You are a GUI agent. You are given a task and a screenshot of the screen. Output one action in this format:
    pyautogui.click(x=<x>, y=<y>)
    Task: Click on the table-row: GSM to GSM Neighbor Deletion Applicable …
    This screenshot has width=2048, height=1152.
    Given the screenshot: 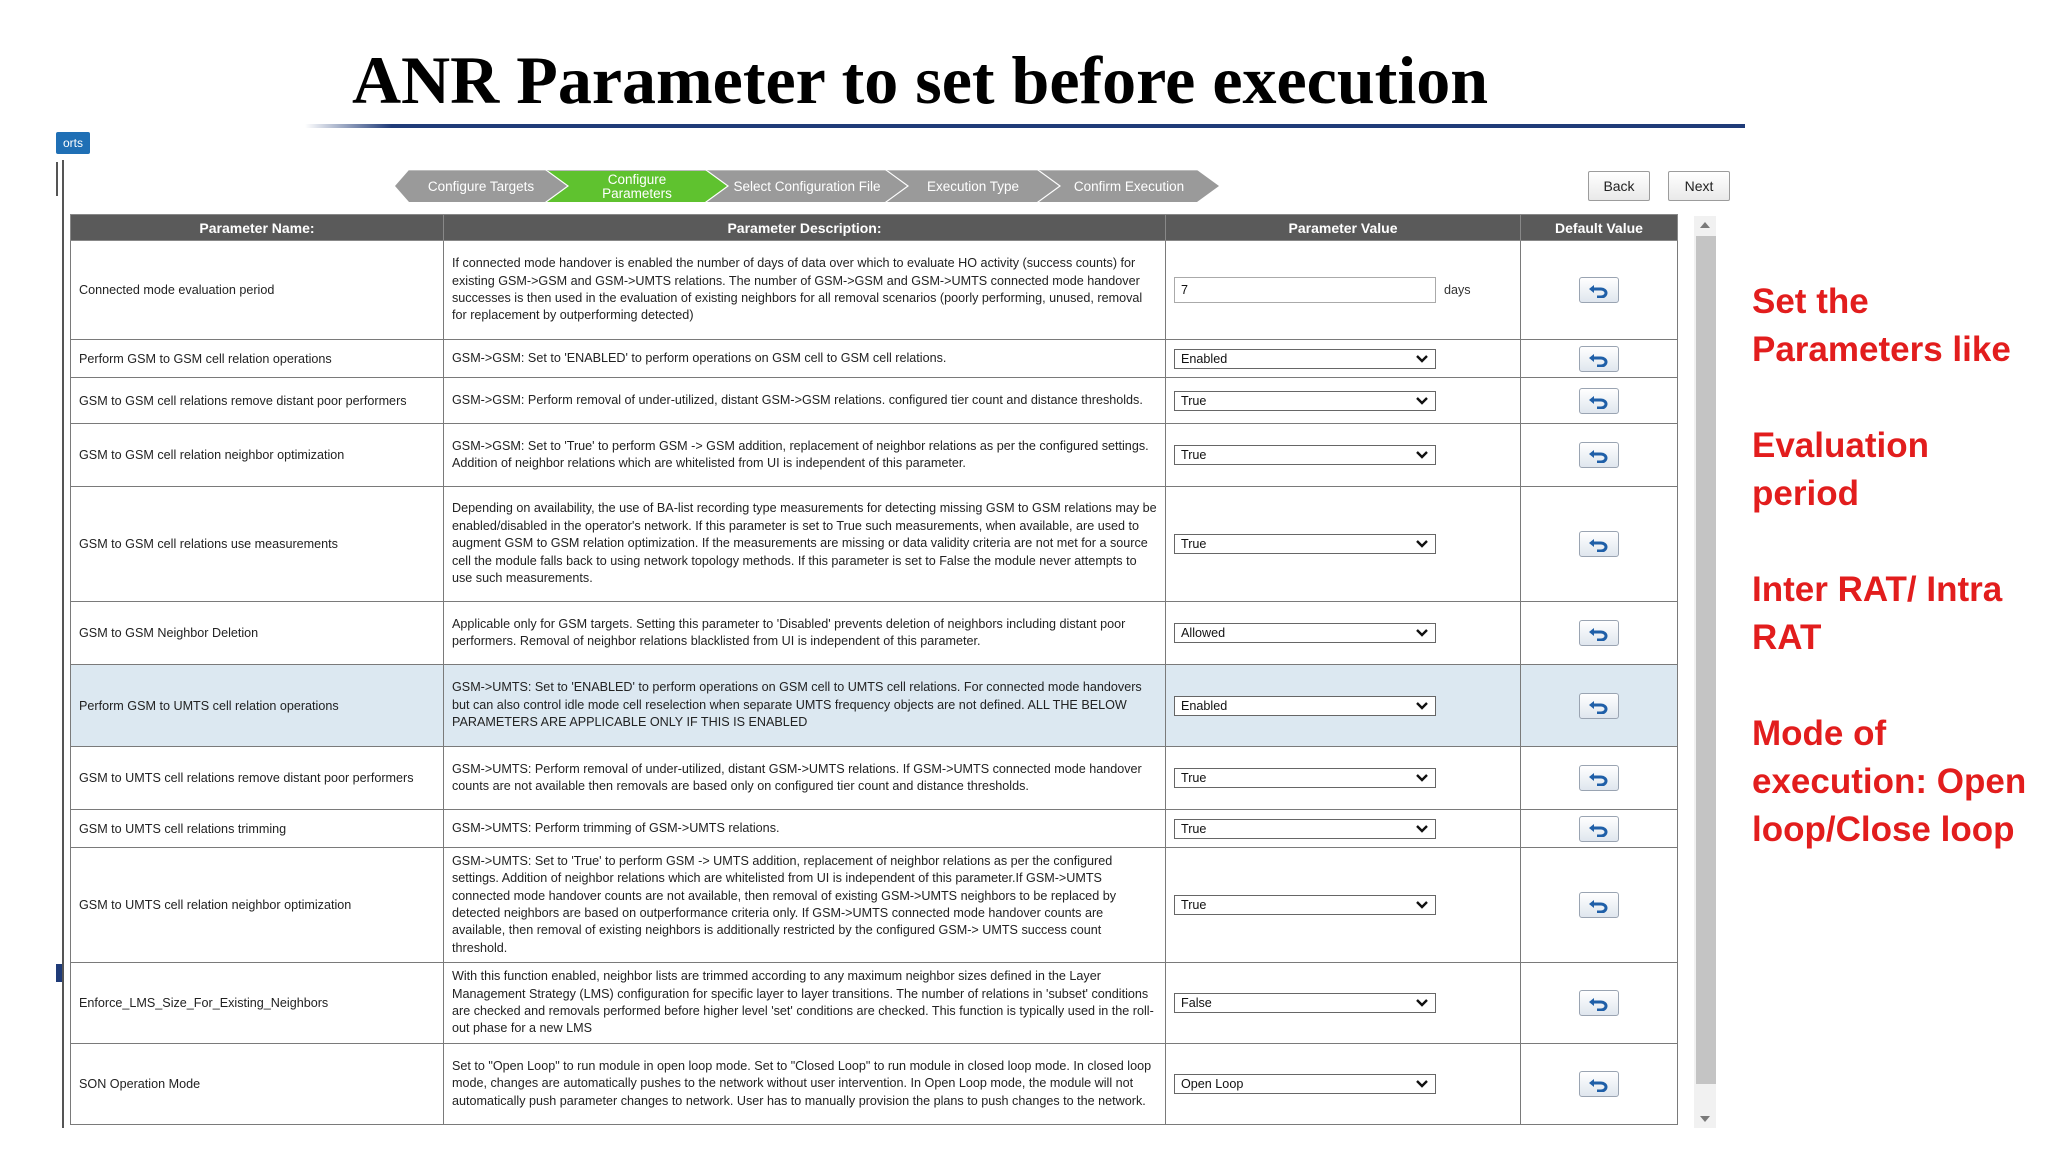 What is the action you would take?
    pyautogui.click(x=874, y=633)
    